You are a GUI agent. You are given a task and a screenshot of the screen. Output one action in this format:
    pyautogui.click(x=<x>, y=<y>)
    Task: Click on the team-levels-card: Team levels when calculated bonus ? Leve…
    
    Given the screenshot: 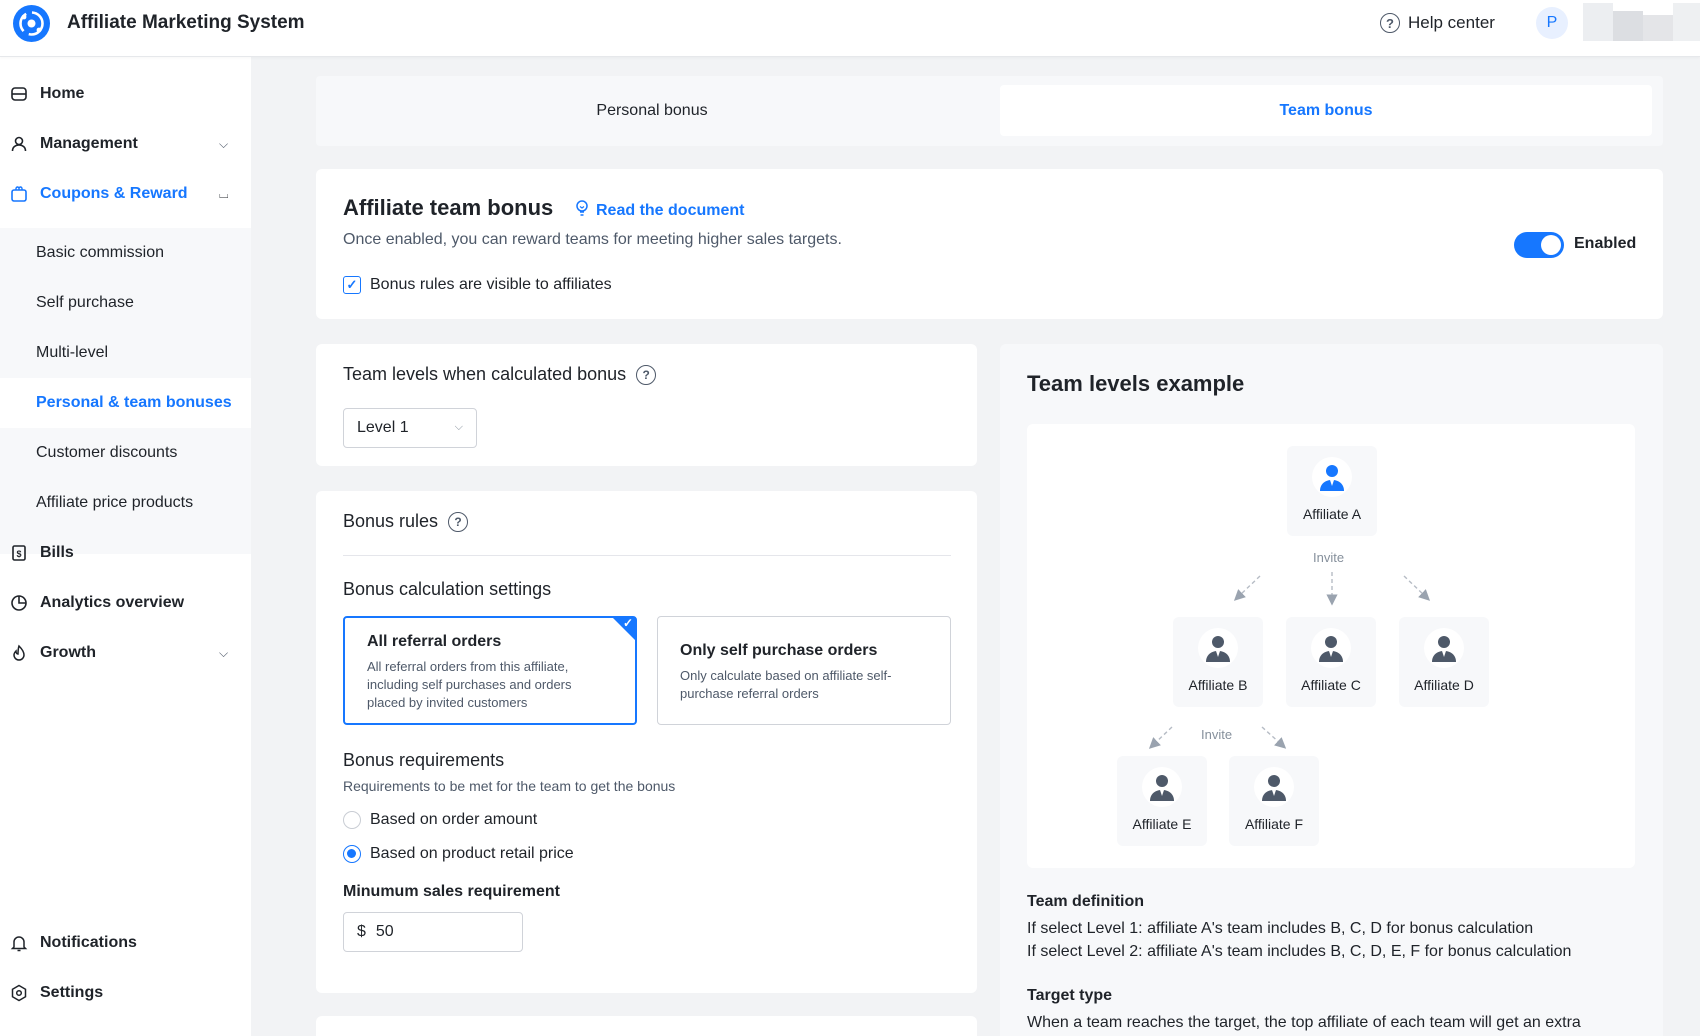 What is the action you would take?
    pyautogui.click(x=646, y=405)
    